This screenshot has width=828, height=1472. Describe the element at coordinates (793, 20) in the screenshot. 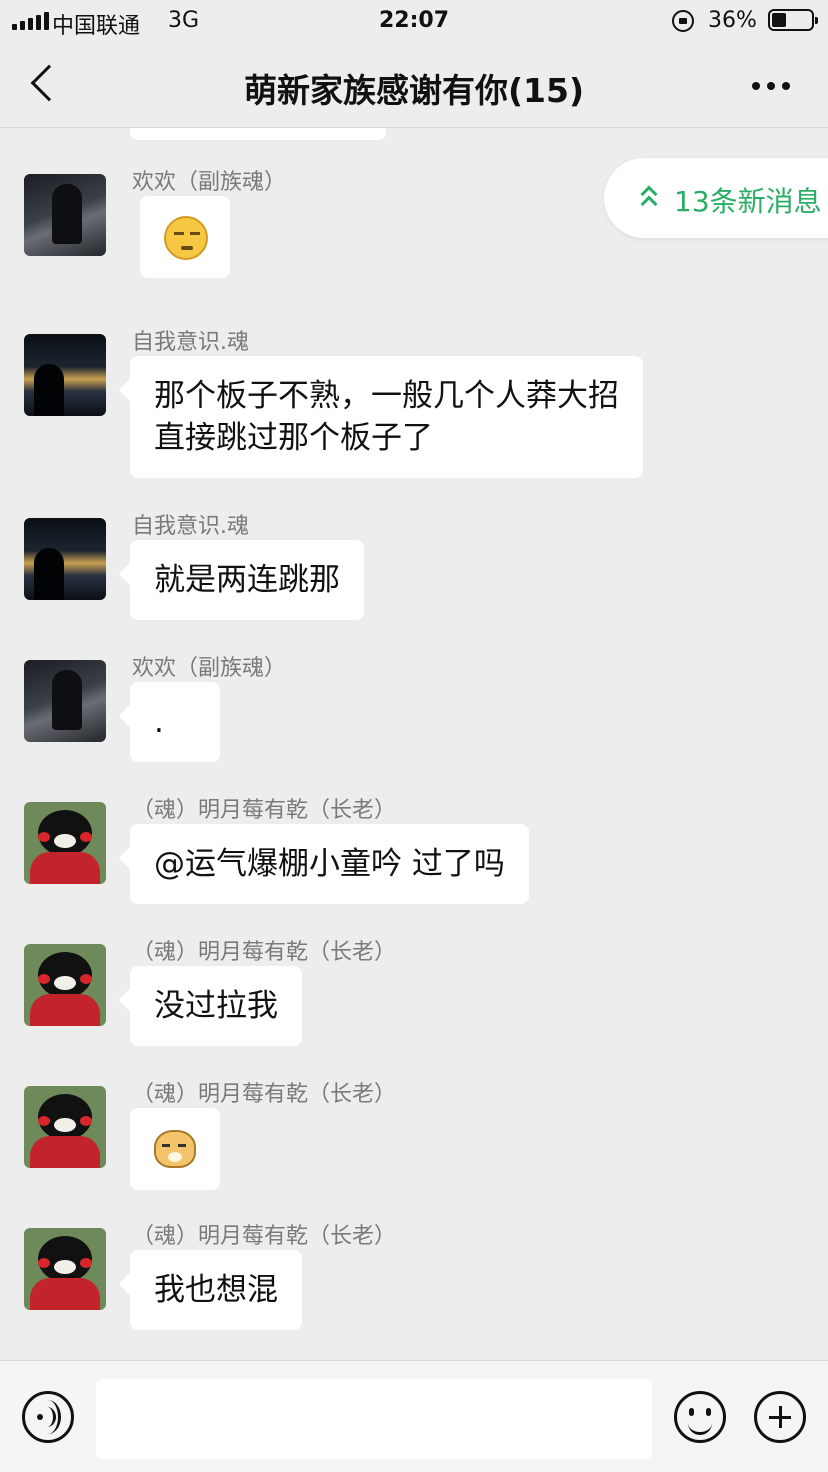

I see `battery-icon` at that location.